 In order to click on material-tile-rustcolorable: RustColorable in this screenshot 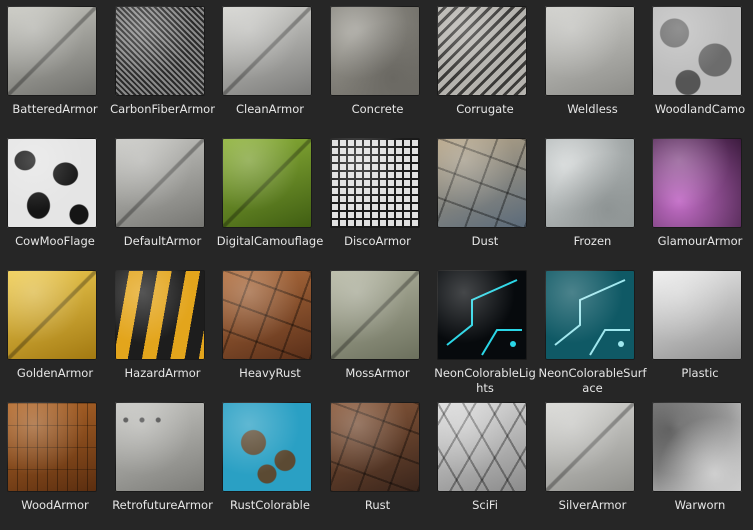, I will do `click(276, 466)`.